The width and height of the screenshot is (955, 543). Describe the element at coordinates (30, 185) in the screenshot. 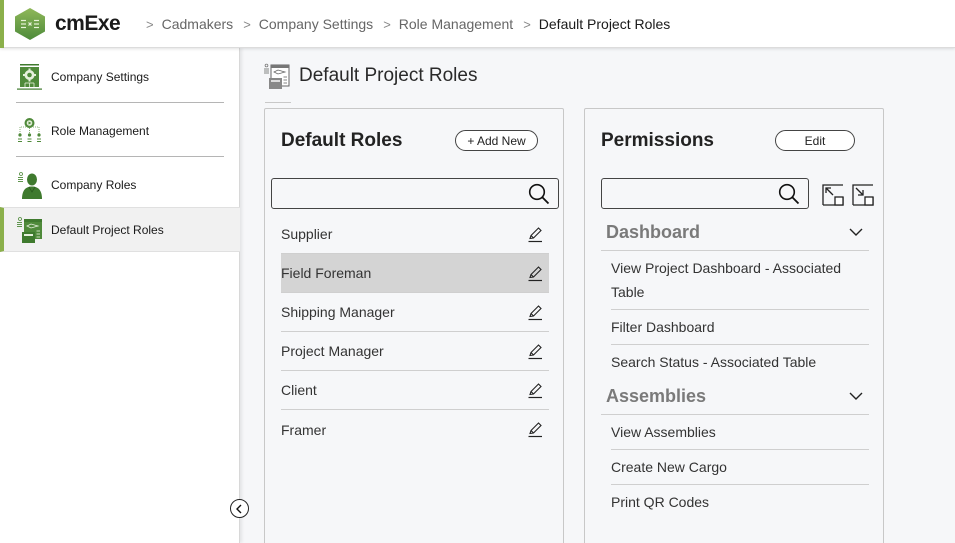

I see `company-roles-icon` at that location.